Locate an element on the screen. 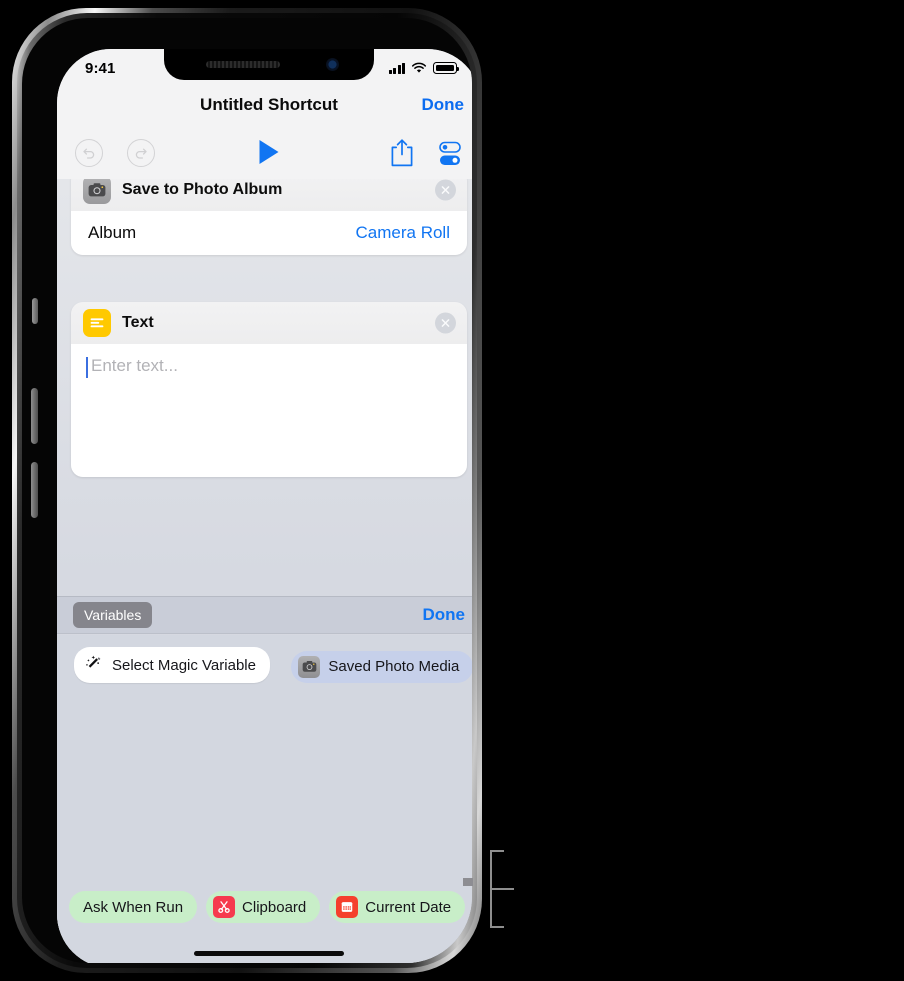 This screenshot has width=904, height=981. parameter-row-album: Album Camera Roll is located at coordinates (269, 233).